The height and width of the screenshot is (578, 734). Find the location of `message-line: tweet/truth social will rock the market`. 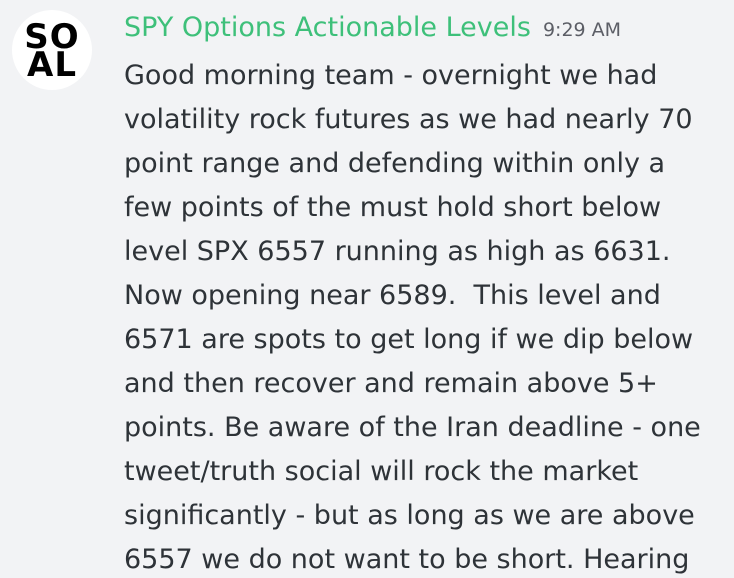

message-line: tweet/truth social will rock the market is located at coordinates (381, 471).